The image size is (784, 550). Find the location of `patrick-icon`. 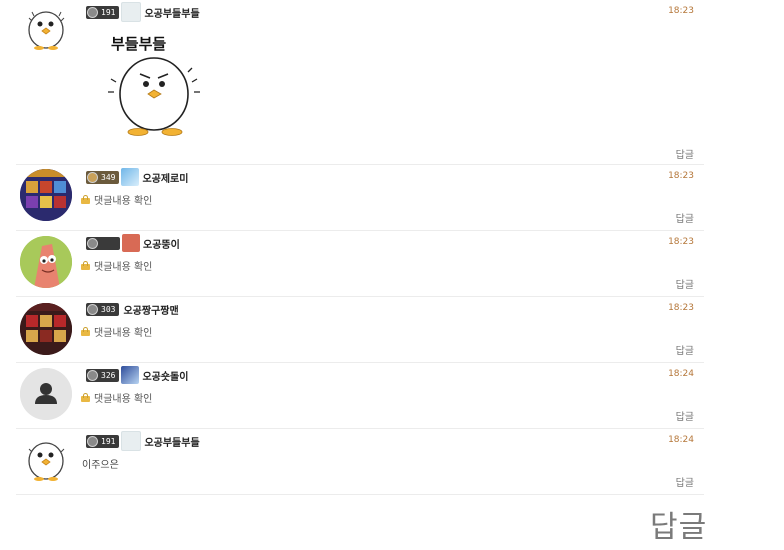

patrick-icon is located at coordinates (46, 262).